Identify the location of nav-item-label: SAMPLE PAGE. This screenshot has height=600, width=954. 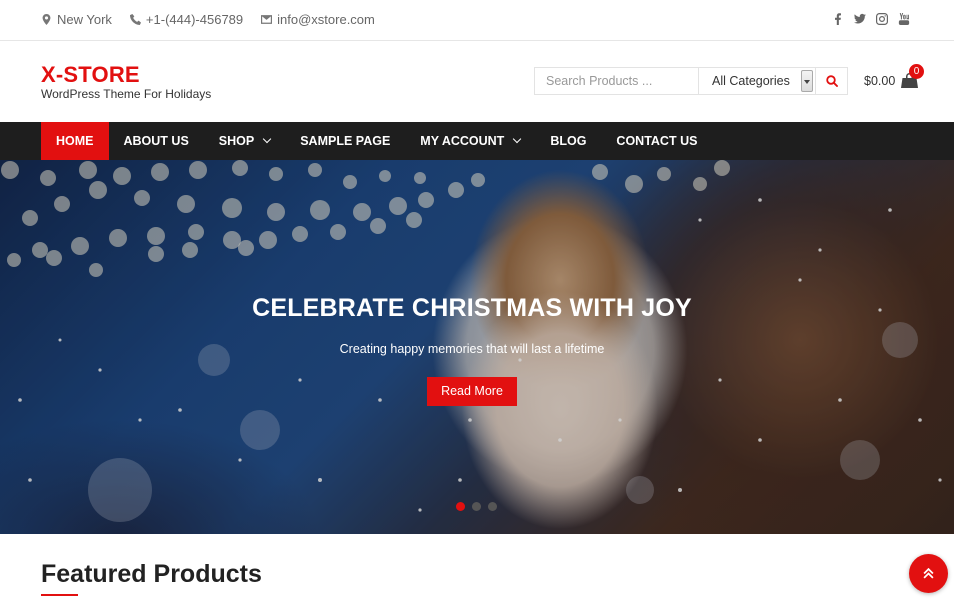
(345, 141).